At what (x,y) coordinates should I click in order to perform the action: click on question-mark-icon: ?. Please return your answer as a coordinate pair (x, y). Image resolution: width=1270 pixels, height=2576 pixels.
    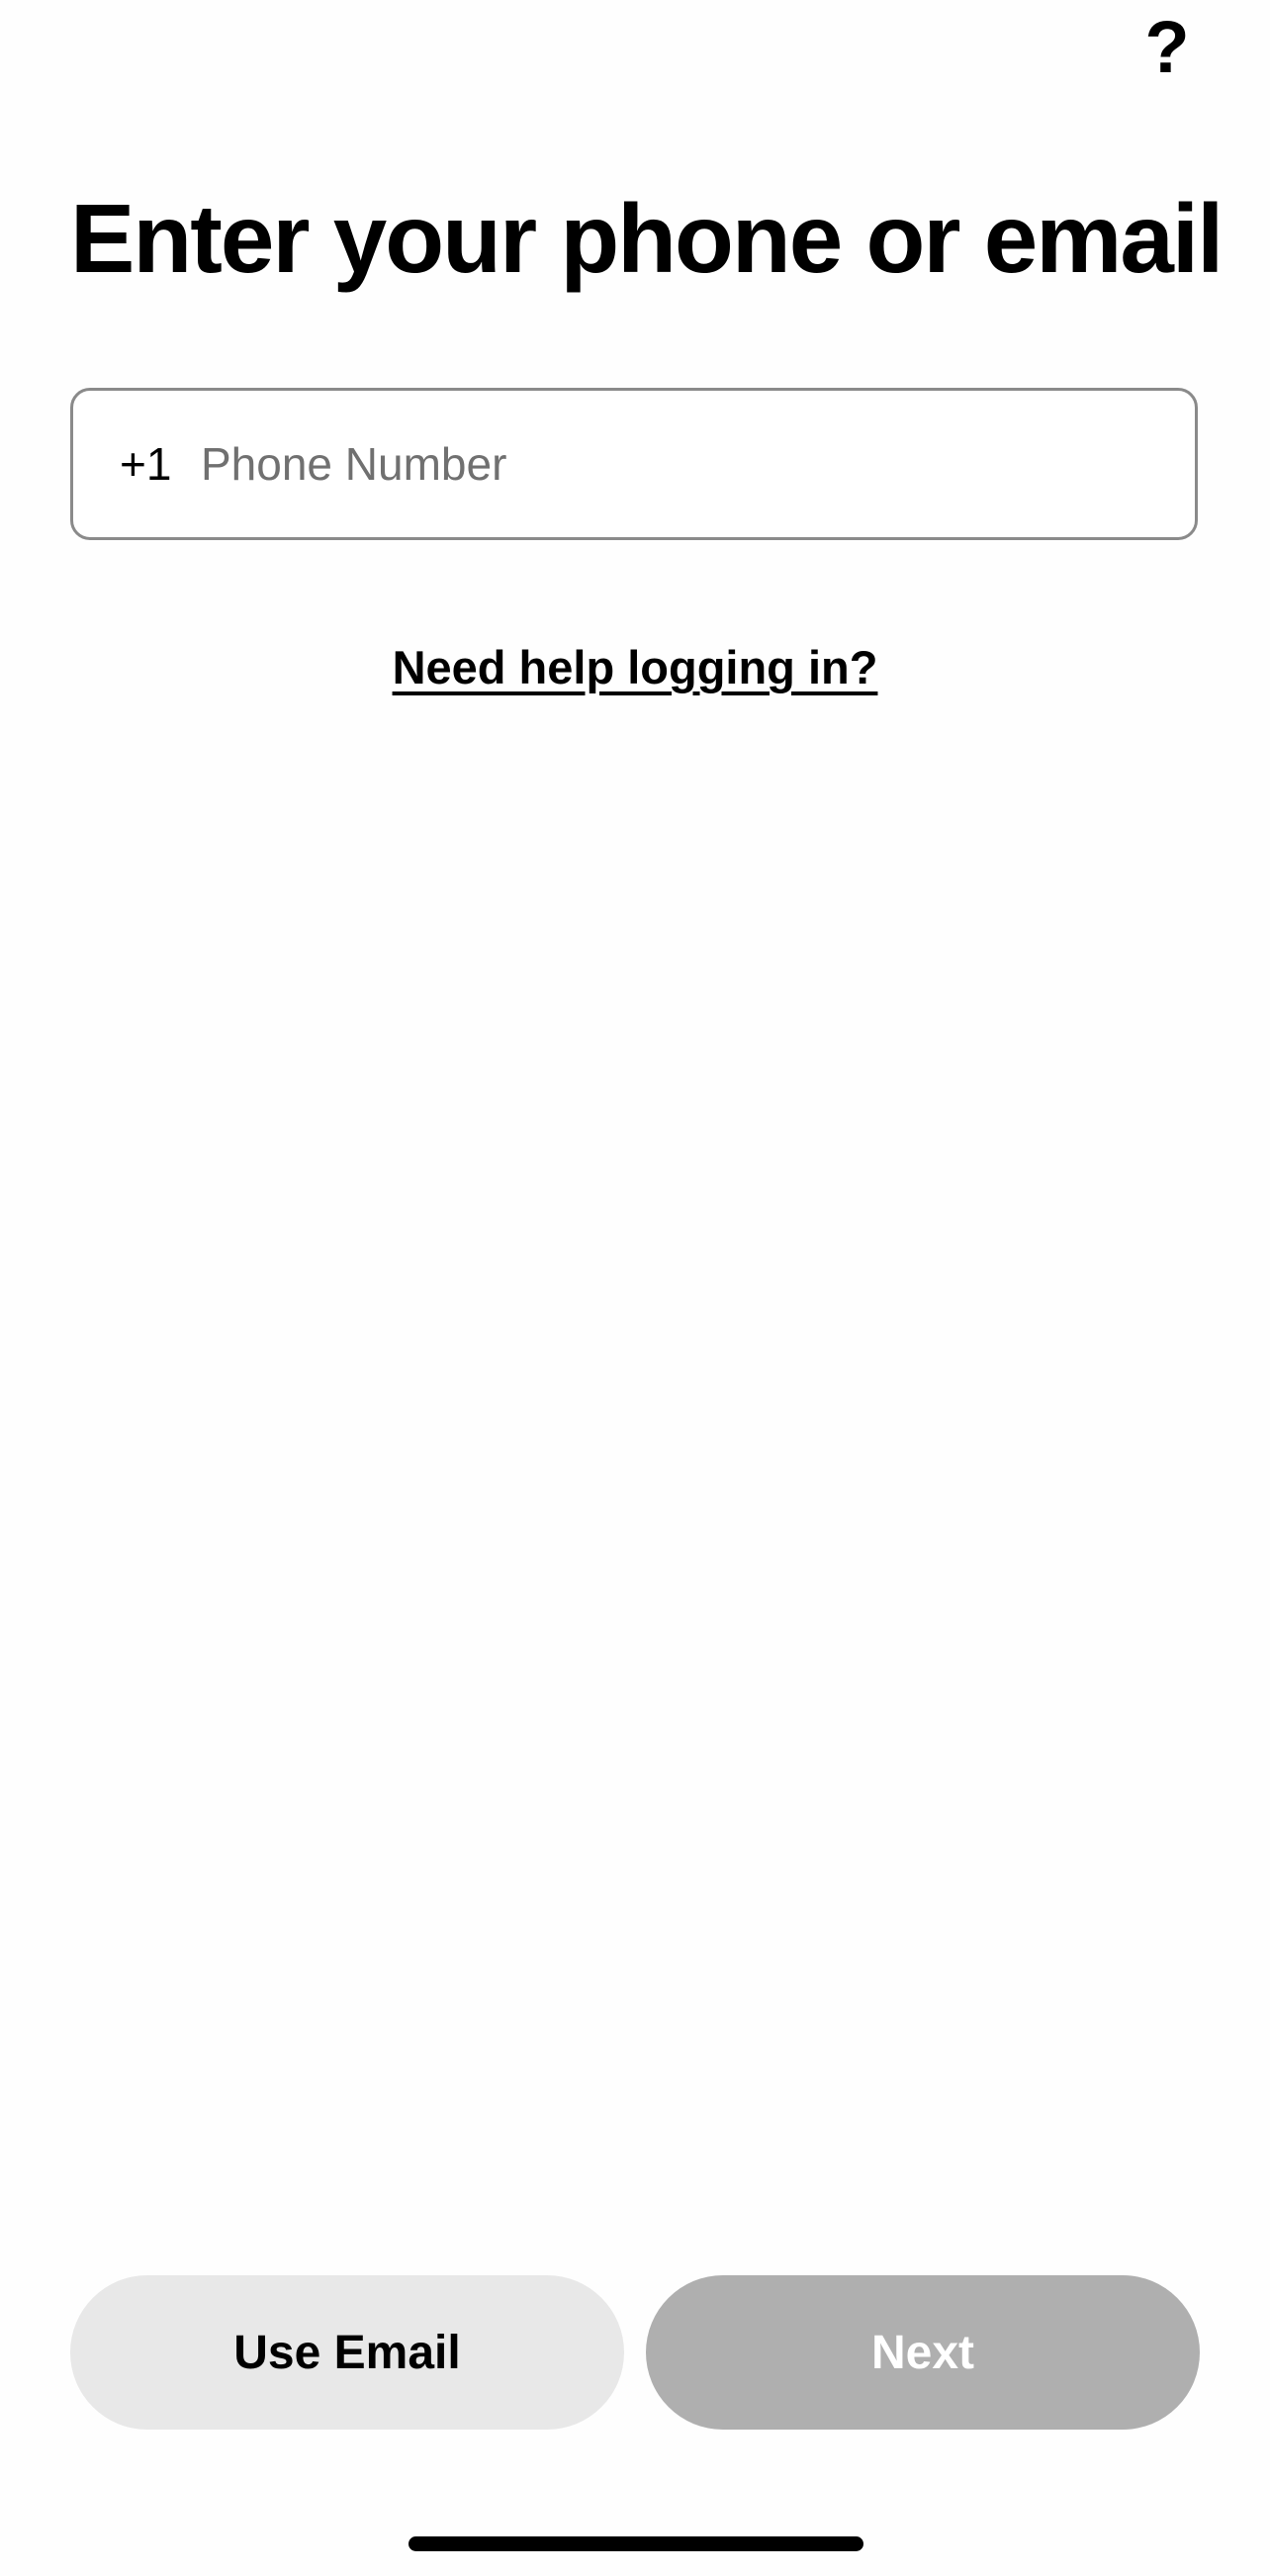
    Looking at the image, I should click on (1167, 47).